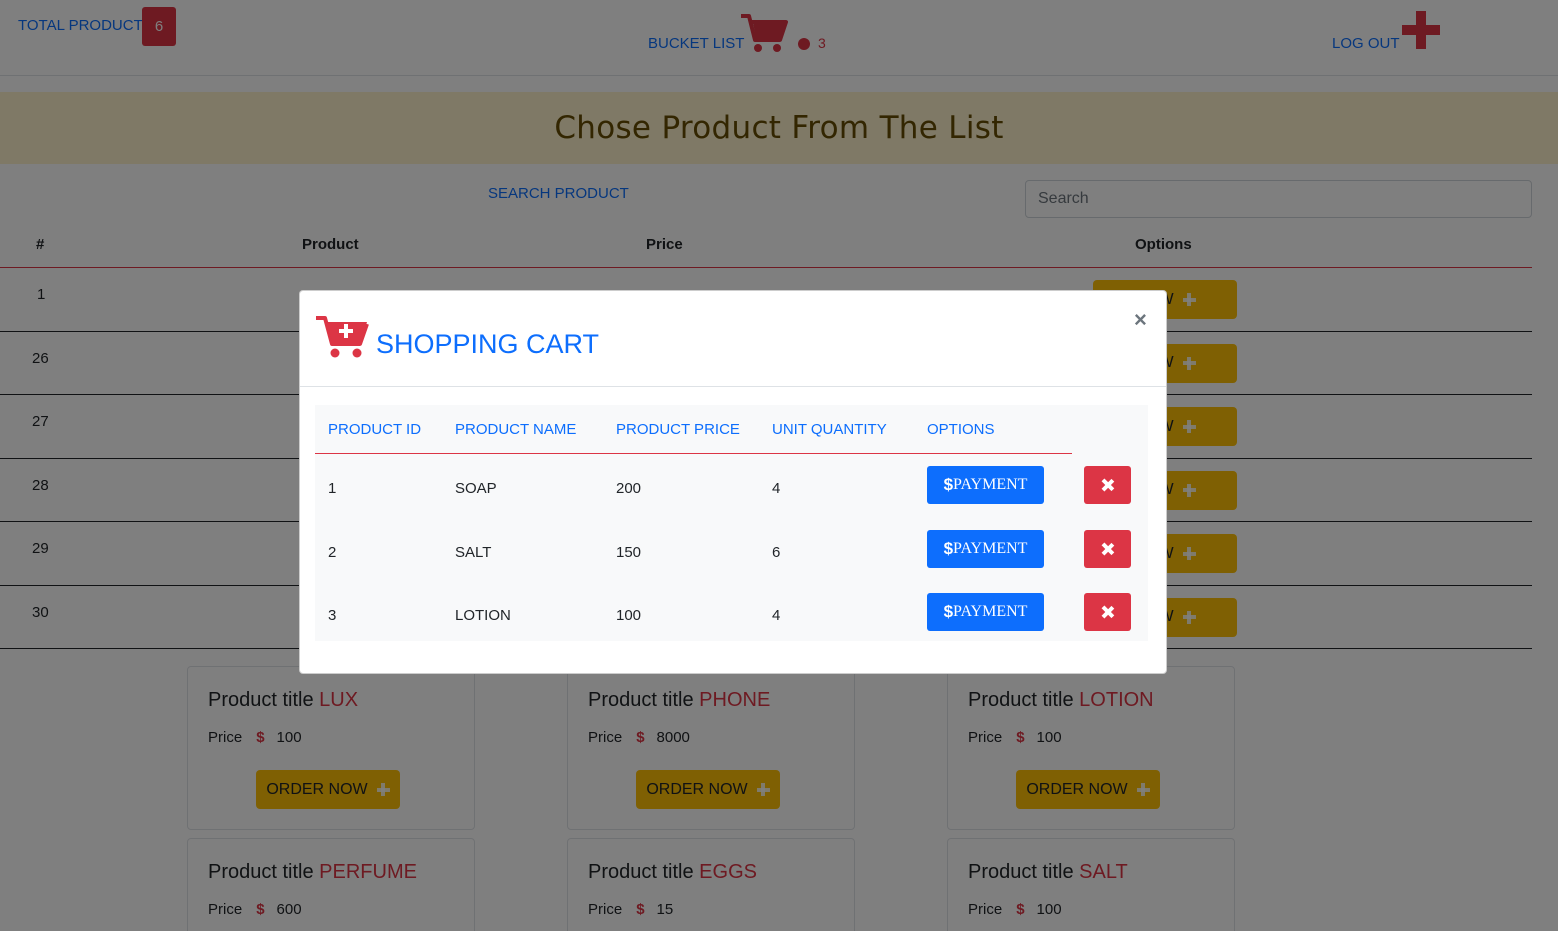 The image size is (1558, 931). I want to click on cart-product-id: 1, so click(332, 488).